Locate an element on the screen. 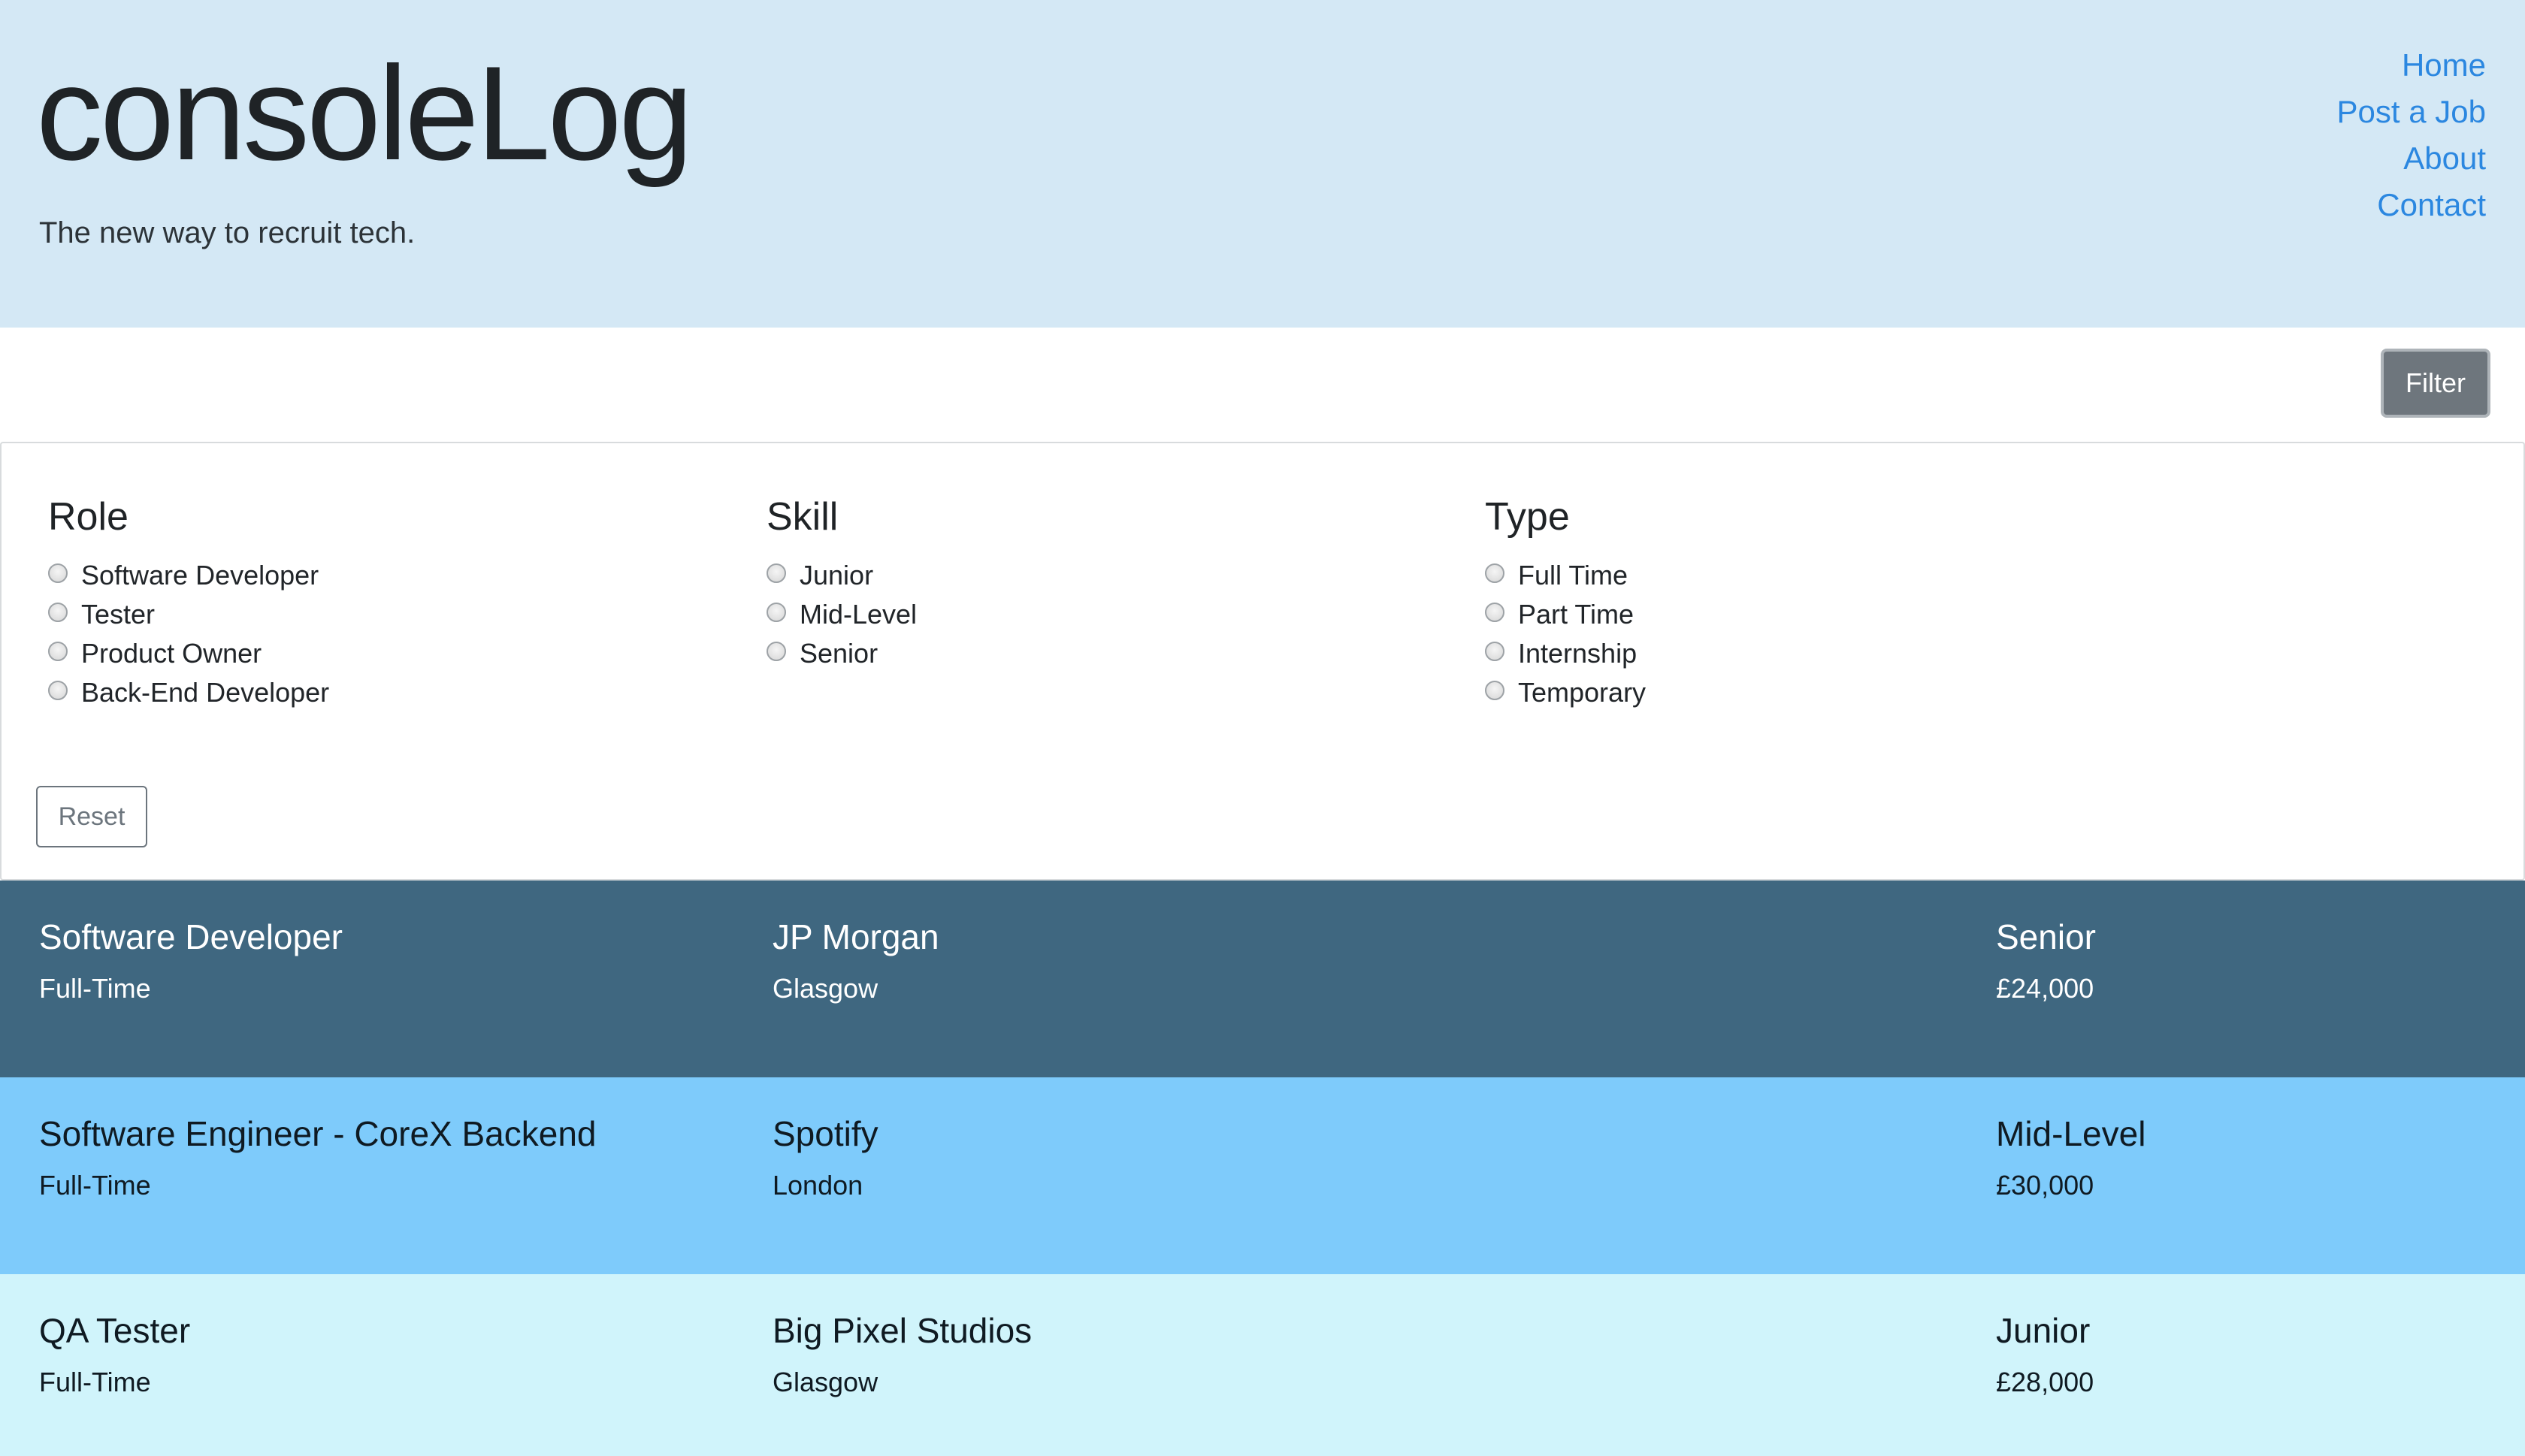 The height and width of the screenshot is (1456, 2525). filter-option-type: Full Time is located at coordinates (1566, 575).